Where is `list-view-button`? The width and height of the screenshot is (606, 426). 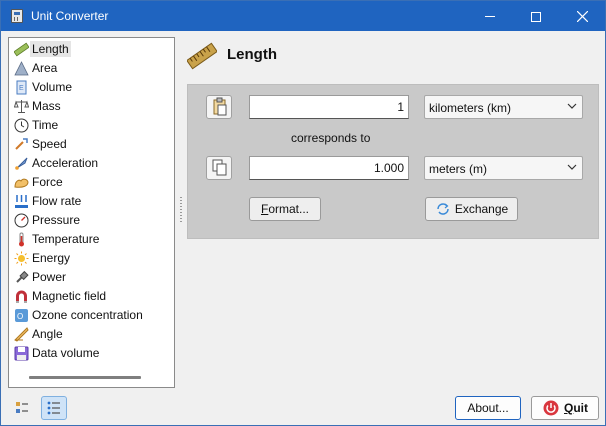 list-view-button is located at coordinates (54, 408).